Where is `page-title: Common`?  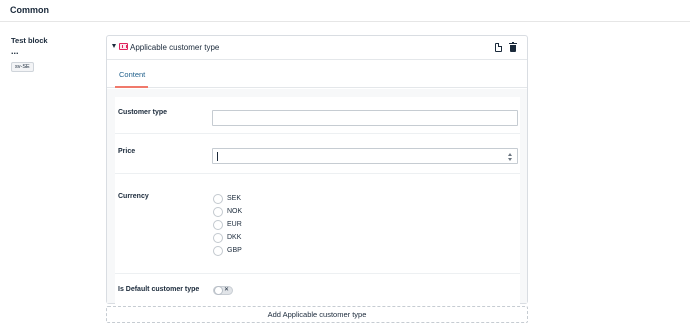
page-title: Common is located at coordinates (29, 10).